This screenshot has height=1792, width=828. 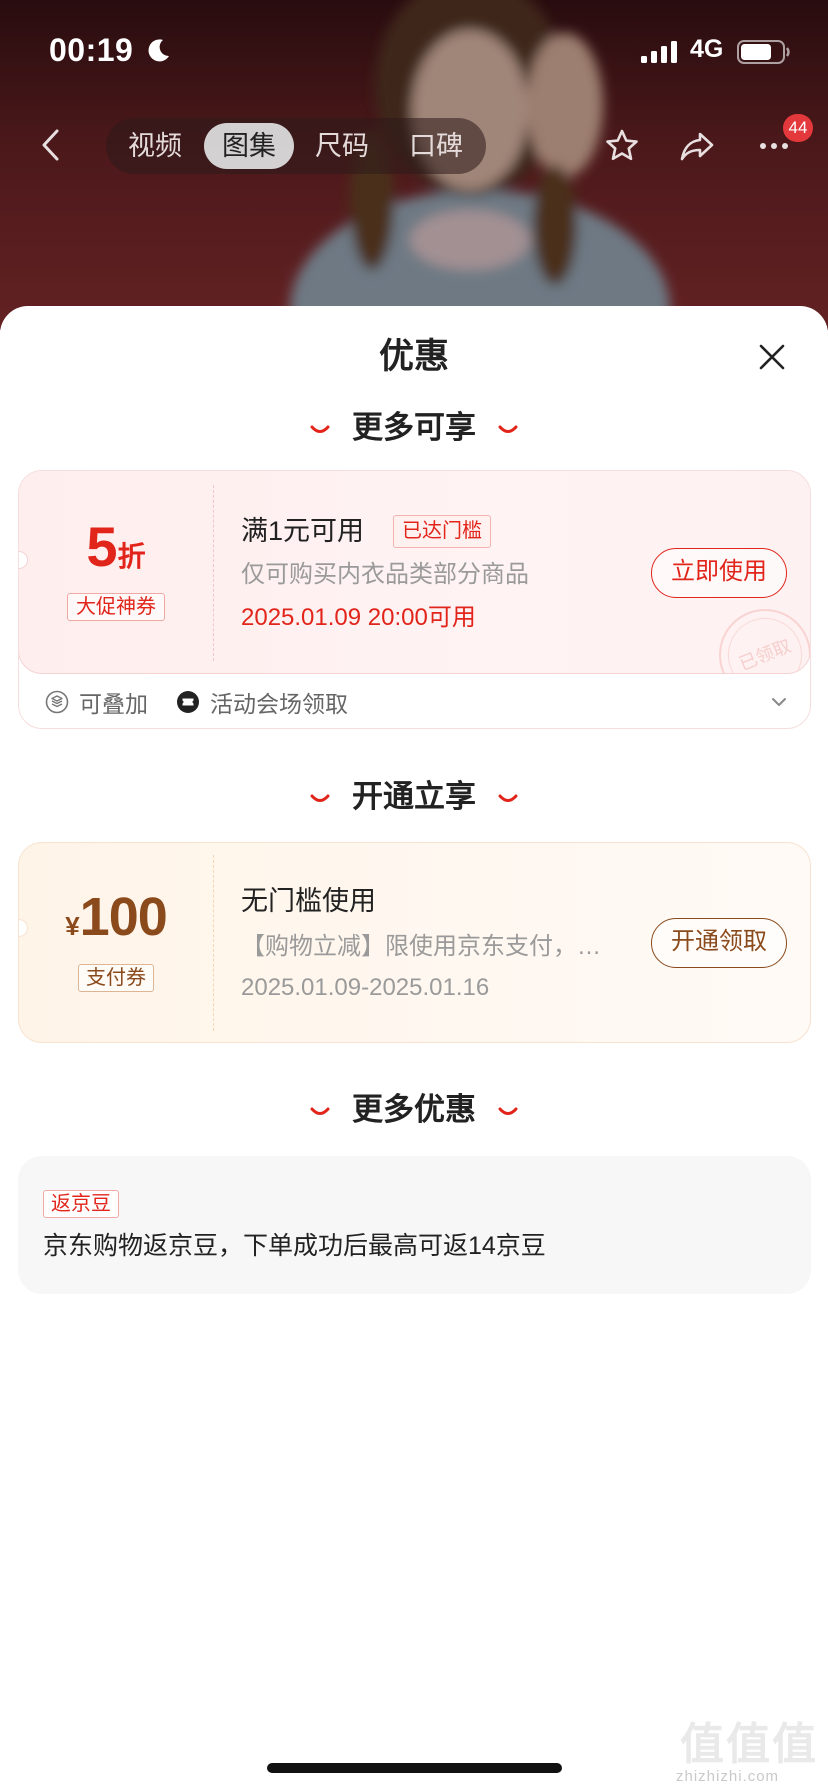 I want to click on feature-stackable: 可叠加, so click(x=96, y=702).